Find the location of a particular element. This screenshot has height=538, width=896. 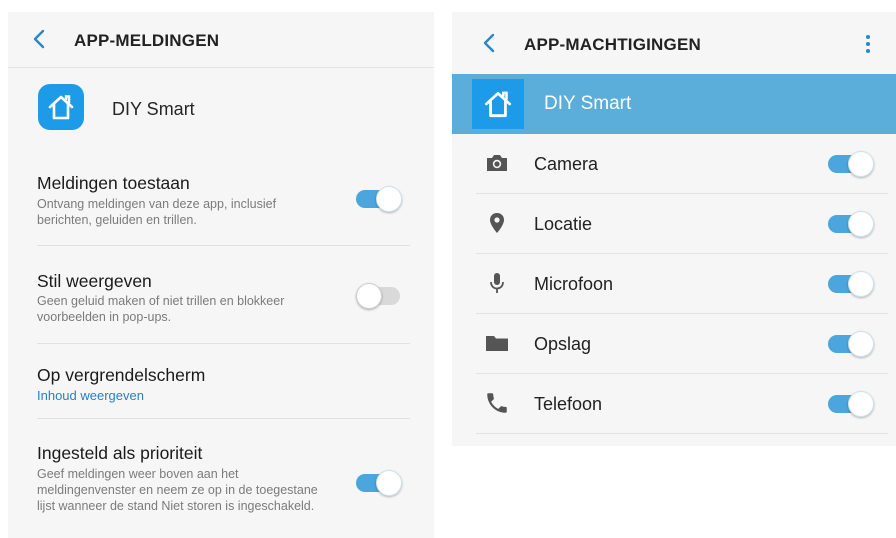

permission-label: Microfoon is located at coordinates (574, 284).